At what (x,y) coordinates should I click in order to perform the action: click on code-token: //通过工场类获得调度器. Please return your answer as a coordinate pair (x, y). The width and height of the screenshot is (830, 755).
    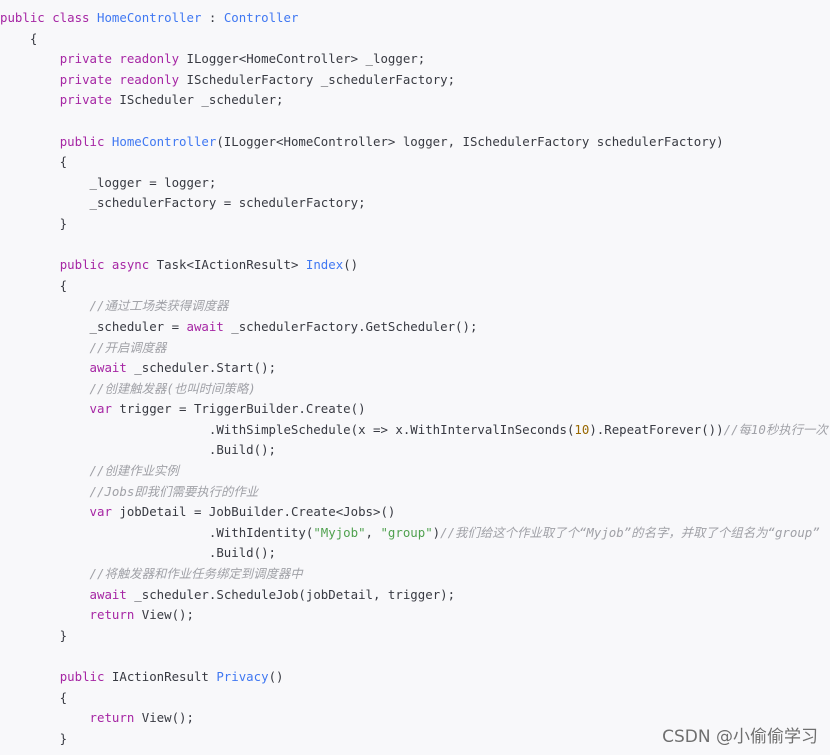
    Looking at the image, I should click on (159, 306).